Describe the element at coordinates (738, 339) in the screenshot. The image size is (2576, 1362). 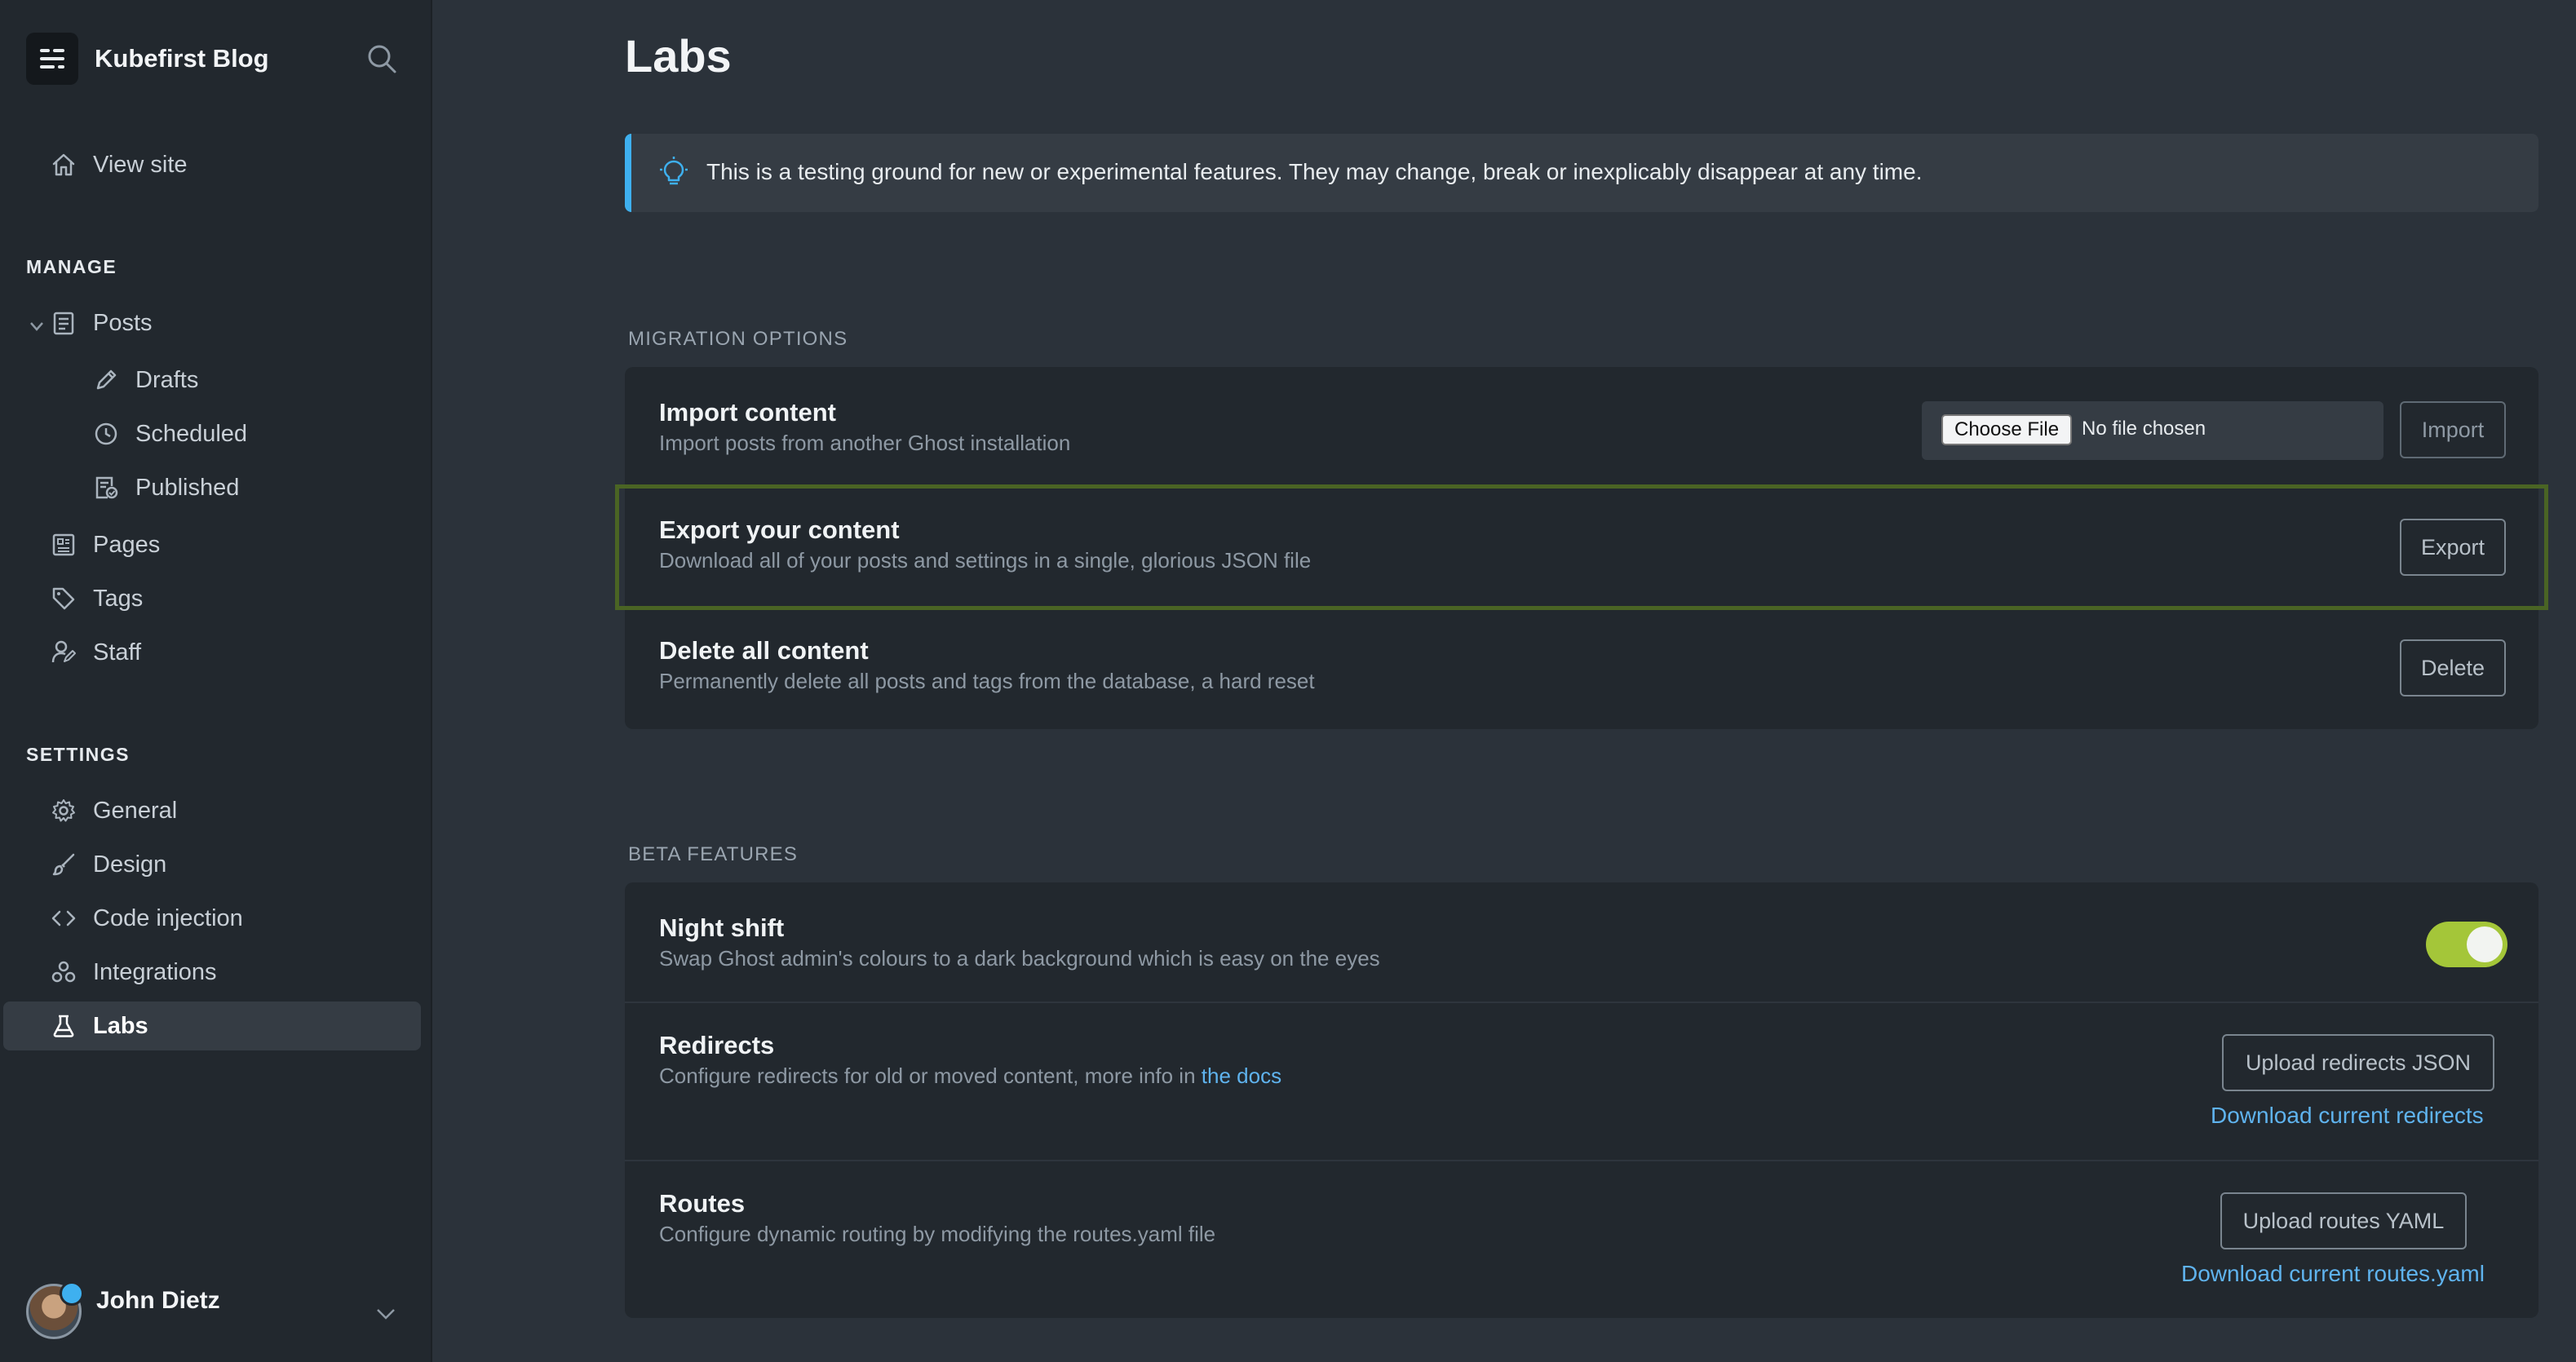
I see `migration-options-title: MIGRATION OPTIONS` at that location.